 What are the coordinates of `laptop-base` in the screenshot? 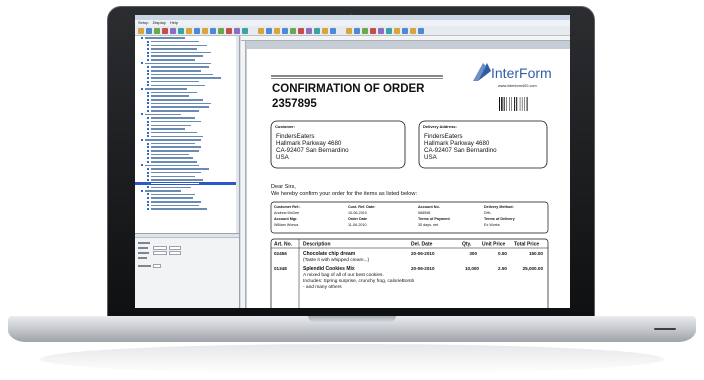 It's located at (352, 329).